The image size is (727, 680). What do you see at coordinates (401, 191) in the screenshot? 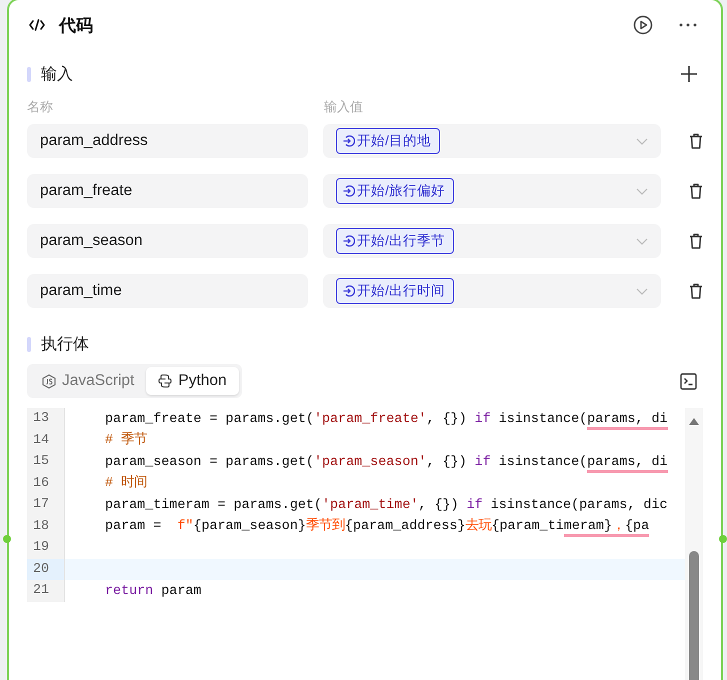
I see `tag-label: 开始/旅行偏好` at bounding box center [401, 191].